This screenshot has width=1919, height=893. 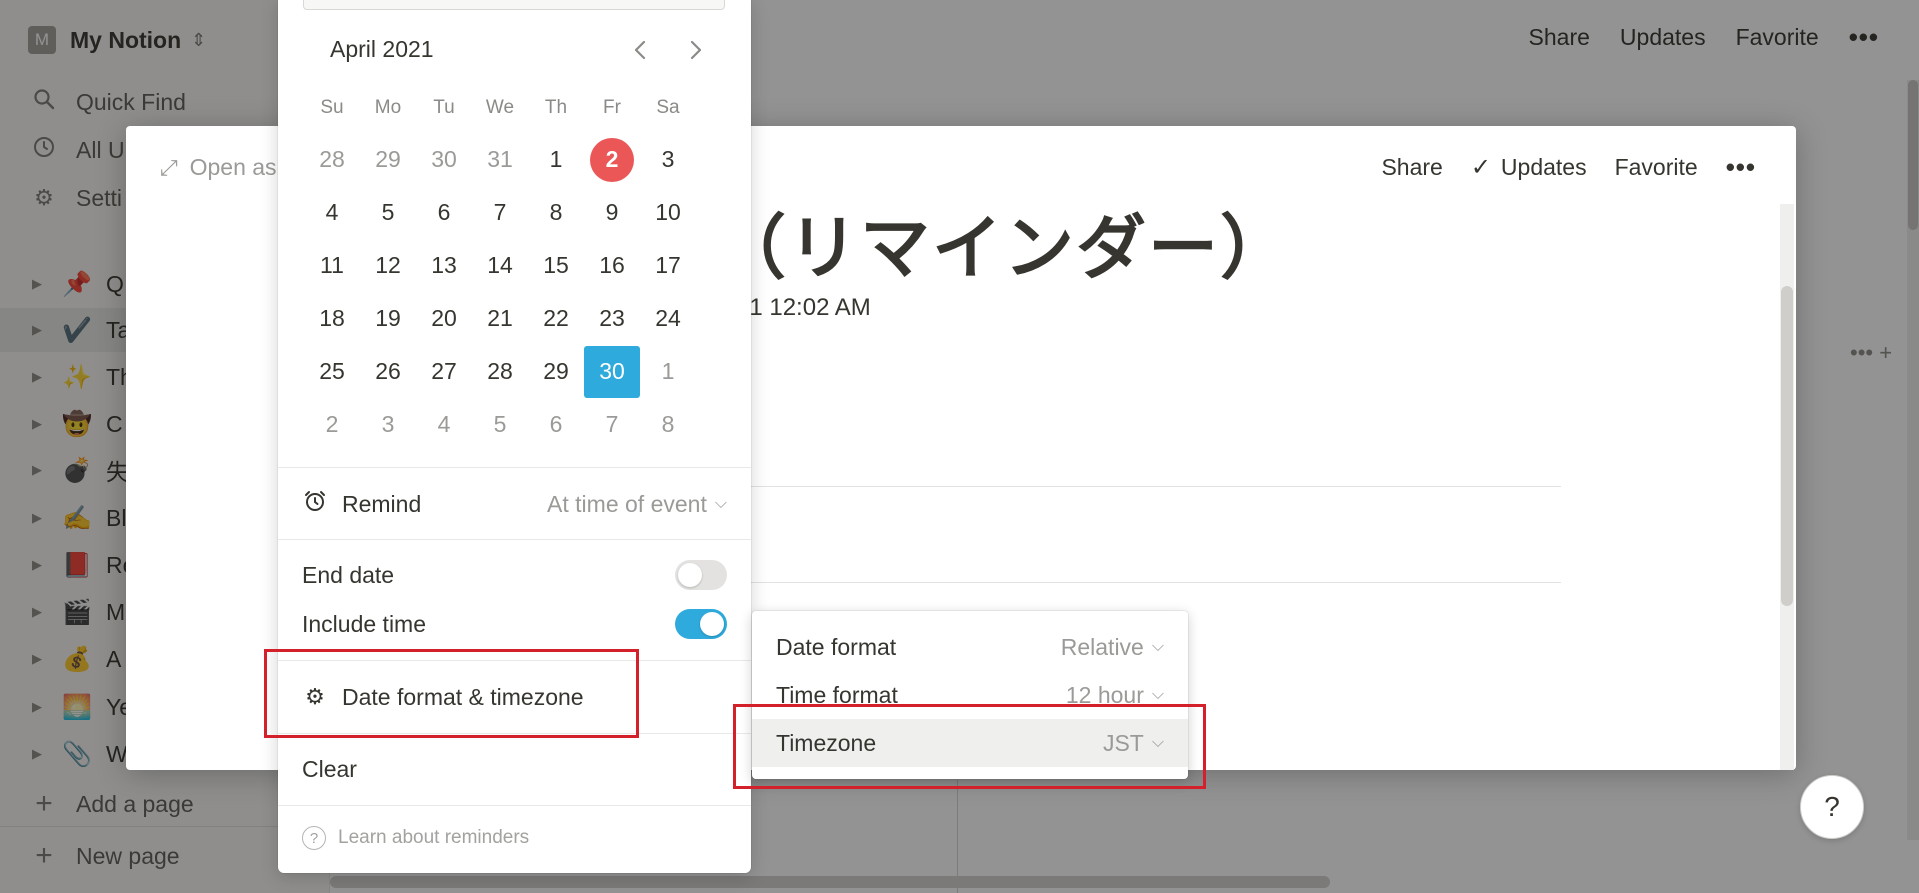 What do you see at coordinates (627, 503) in the screenshot?
I see `remind-value: At time of event` at bounding box center [627, 503].